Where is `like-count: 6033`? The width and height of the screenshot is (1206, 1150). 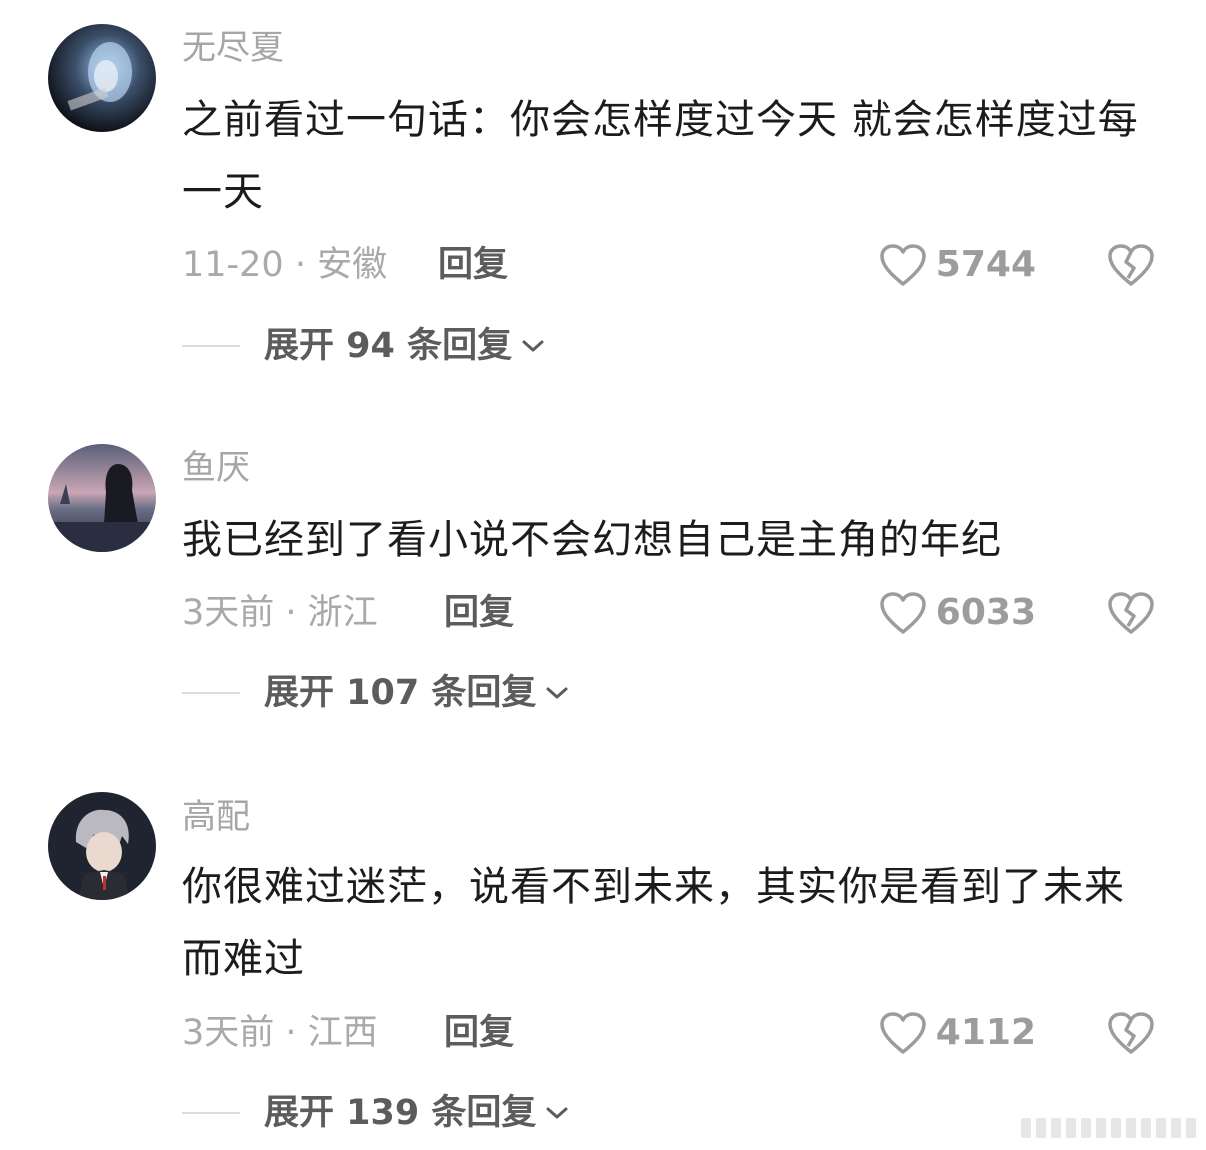 like-count: 6033 is located at coordinates (985, 612).